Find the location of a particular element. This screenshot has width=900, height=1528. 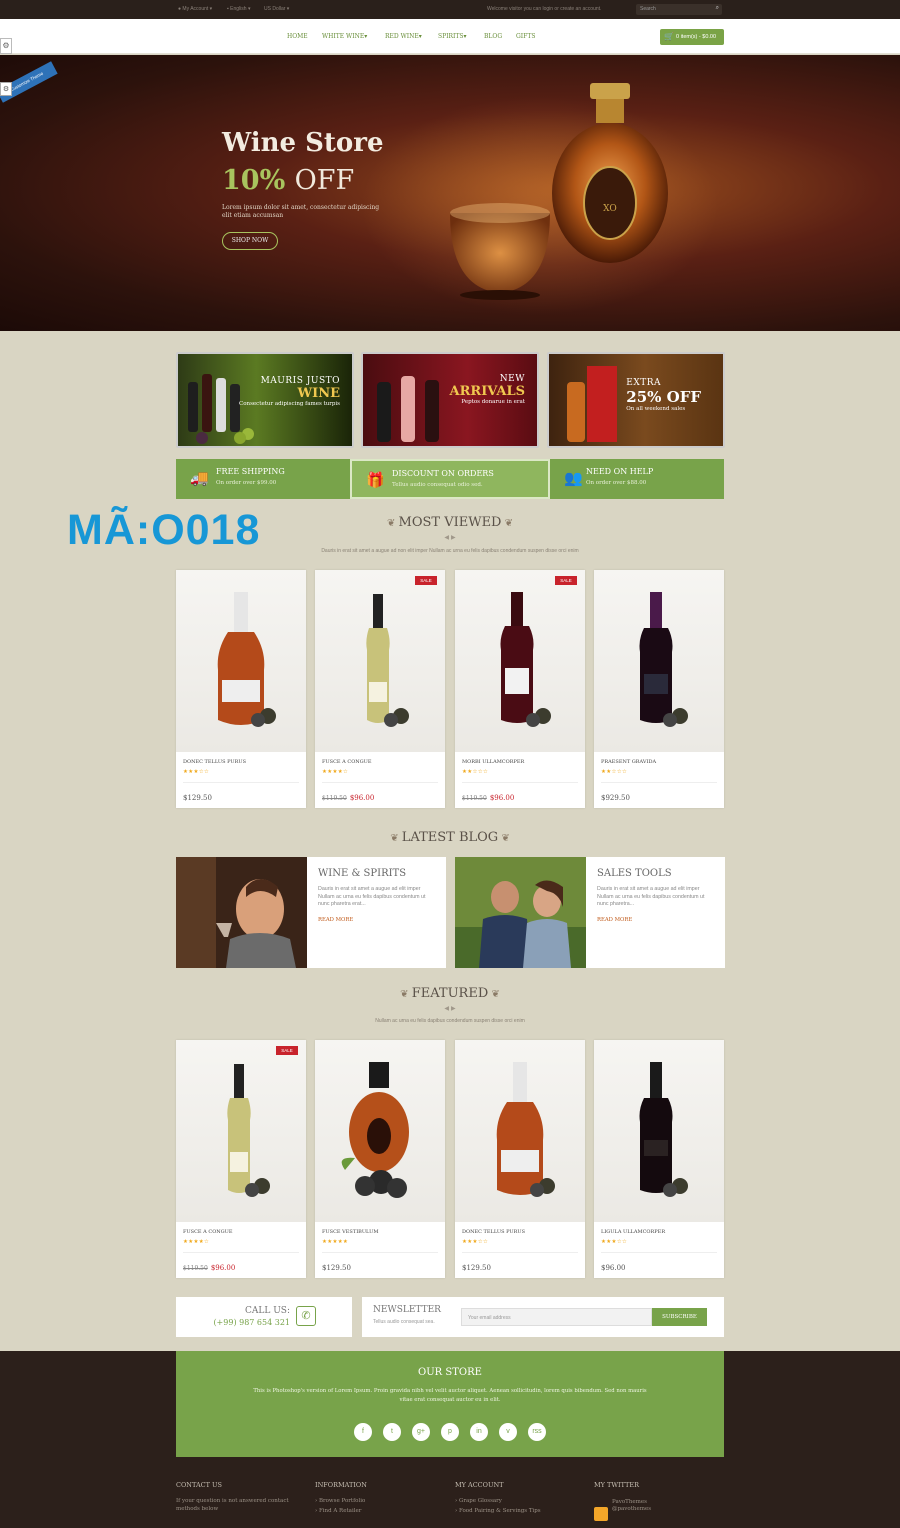

cognac-decanter-image is located at coordinates (375, 1130).